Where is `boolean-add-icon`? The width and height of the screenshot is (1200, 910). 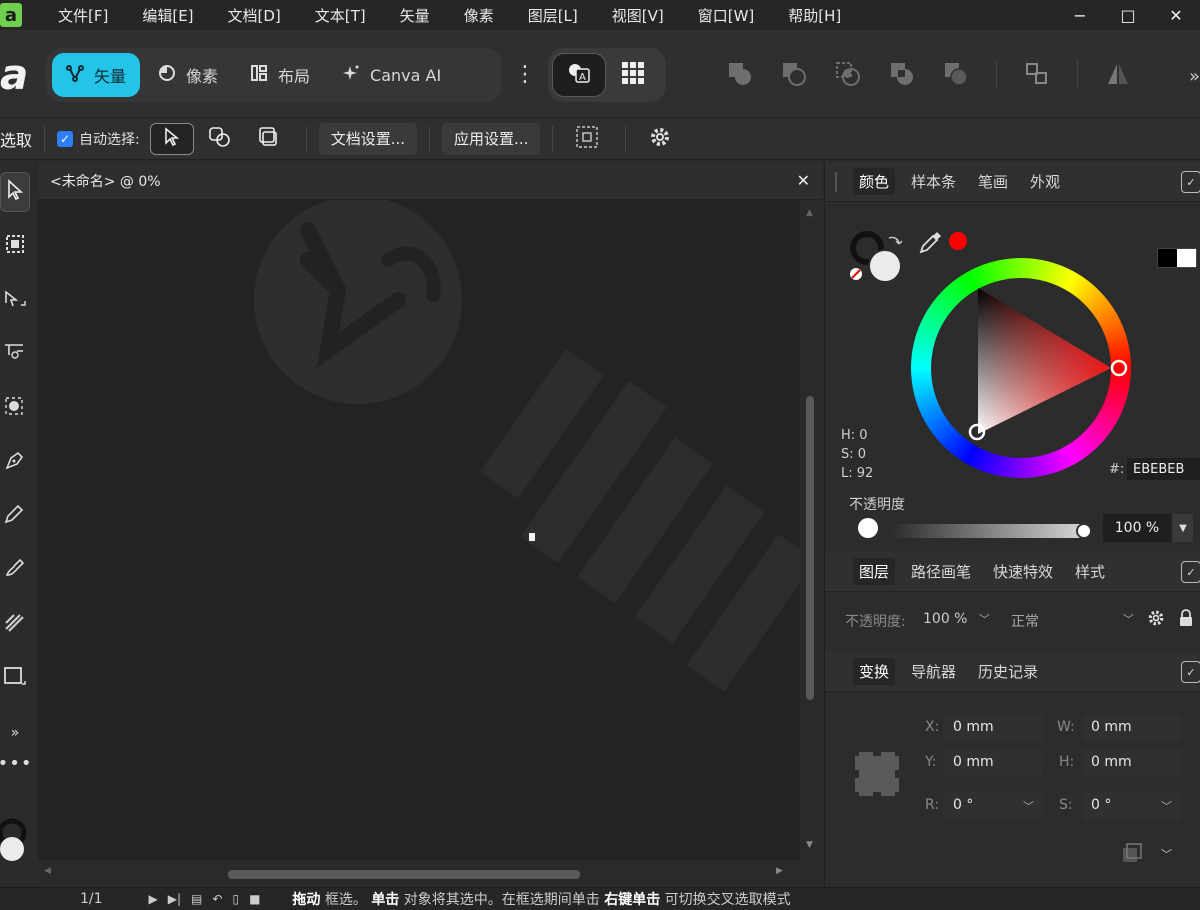 boolean-add-icon is located at coordinates (740, 74).